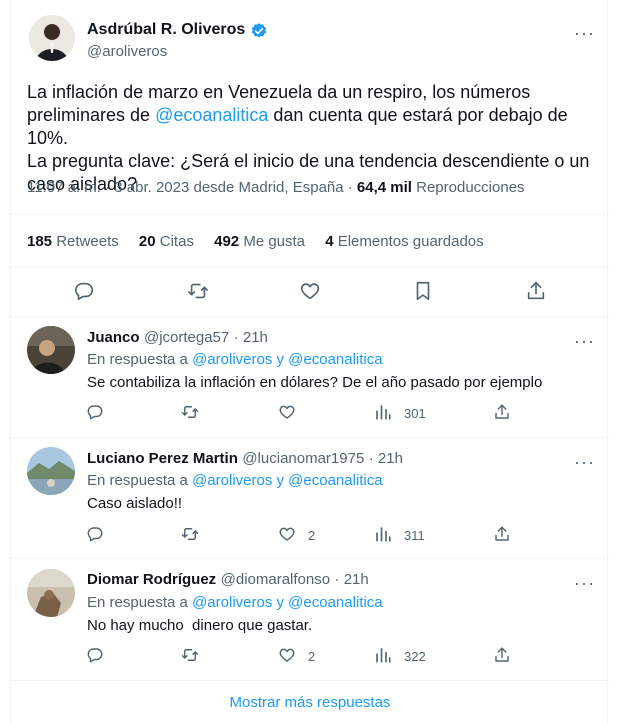 The image size is (621, 723). I want to click on views-count: 322, so click(415, 656).